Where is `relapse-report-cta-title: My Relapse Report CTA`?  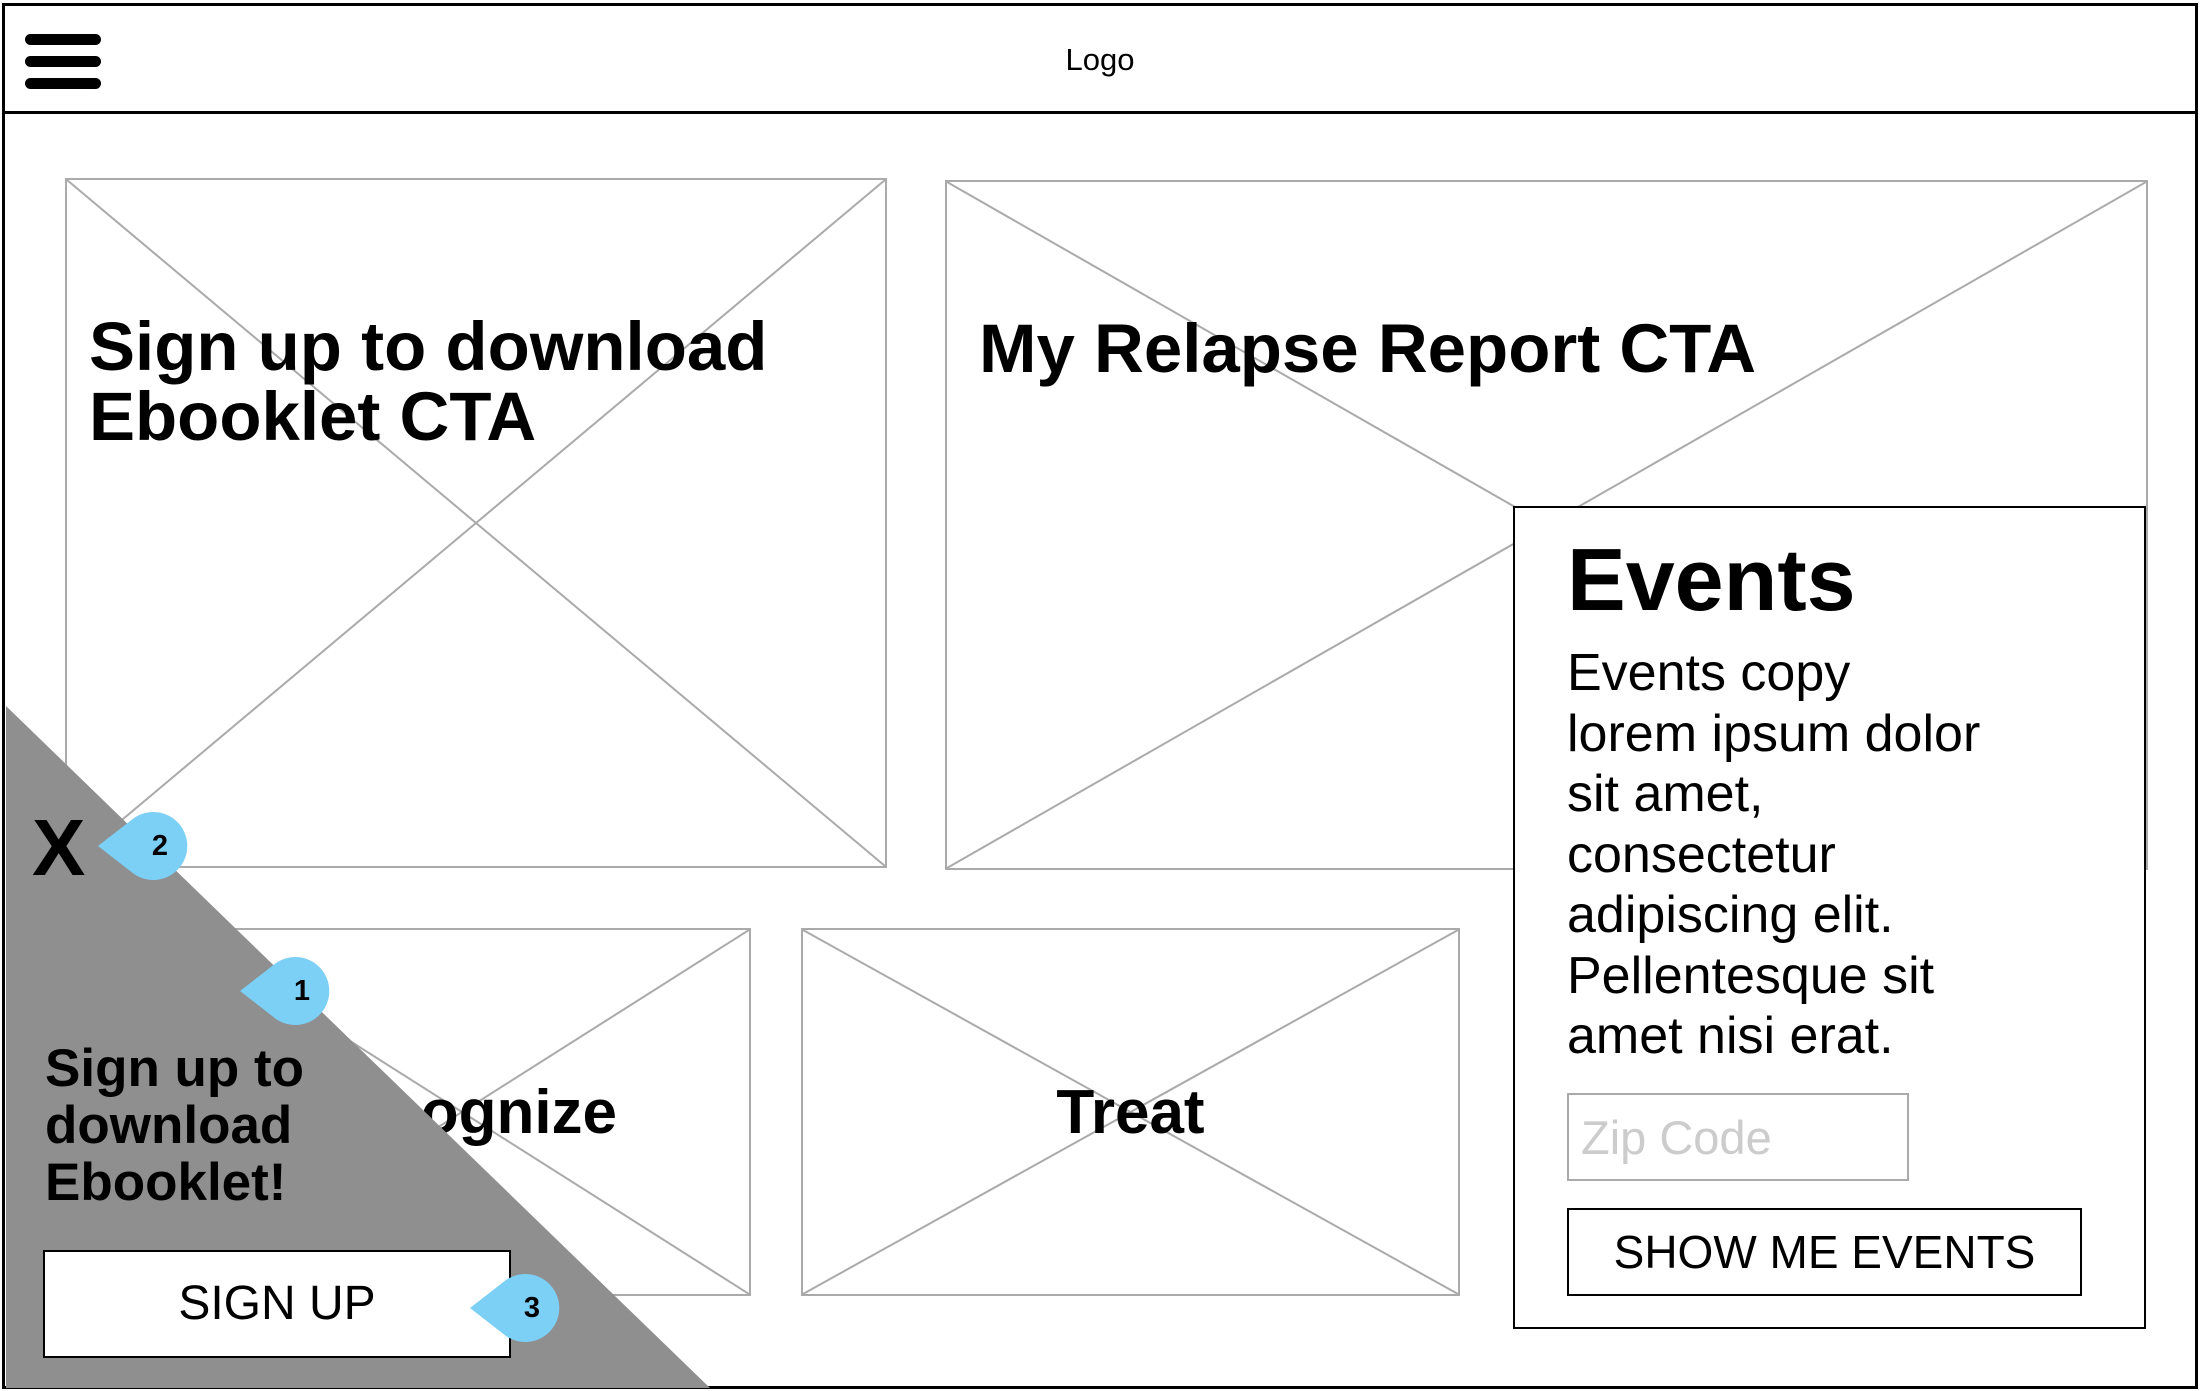 relapse-report-cta-title: My Relapse Report CTA is located at coordinates (1368, 348).